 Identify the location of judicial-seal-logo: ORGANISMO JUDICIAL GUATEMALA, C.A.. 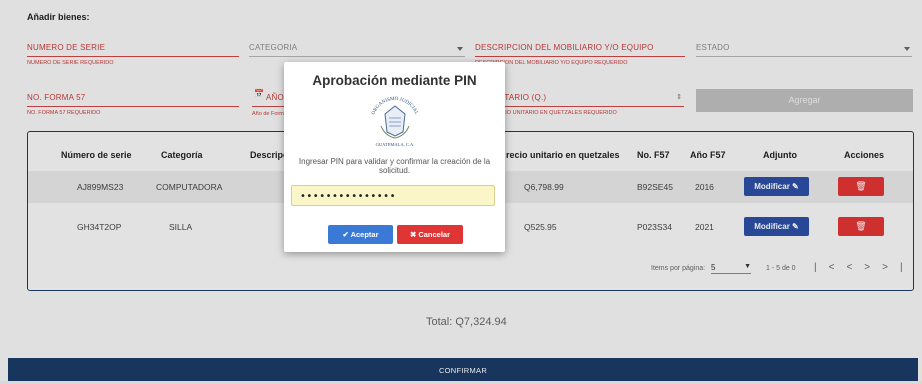
(394, 122).